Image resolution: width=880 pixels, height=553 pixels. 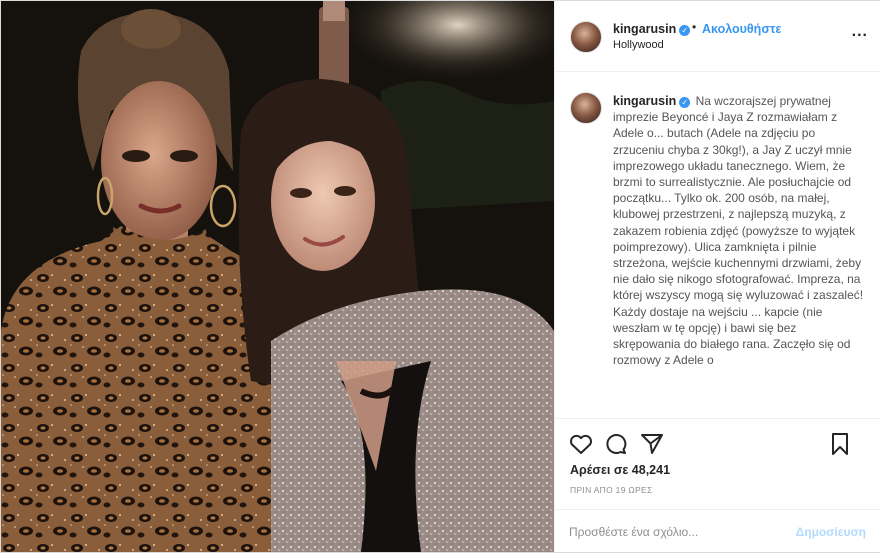 I want to click on caption-username-text: kingarusin, so click(x=645, y=101).